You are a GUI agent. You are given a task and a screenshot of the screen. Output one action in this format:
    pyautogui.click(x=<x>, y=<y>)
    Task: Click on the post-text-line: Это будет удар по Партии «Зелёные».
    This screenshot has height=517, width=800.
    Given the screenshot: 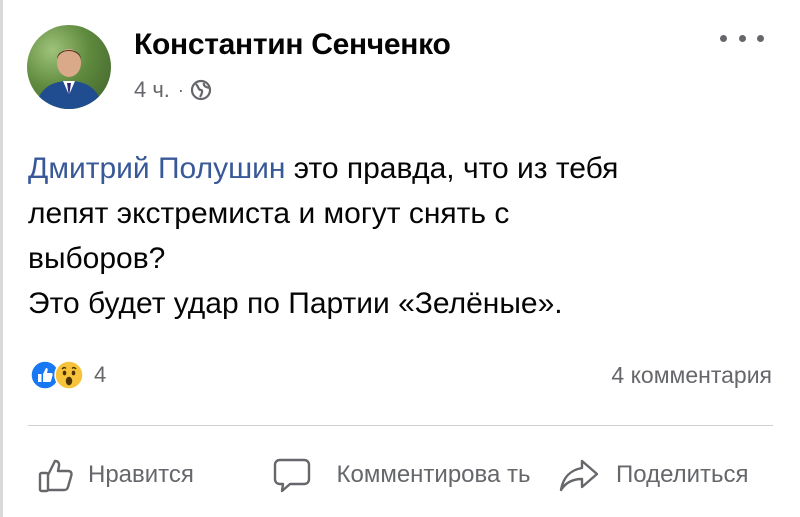 What is the action you would take?
    pyautogui.click(x=295, y=303)
    